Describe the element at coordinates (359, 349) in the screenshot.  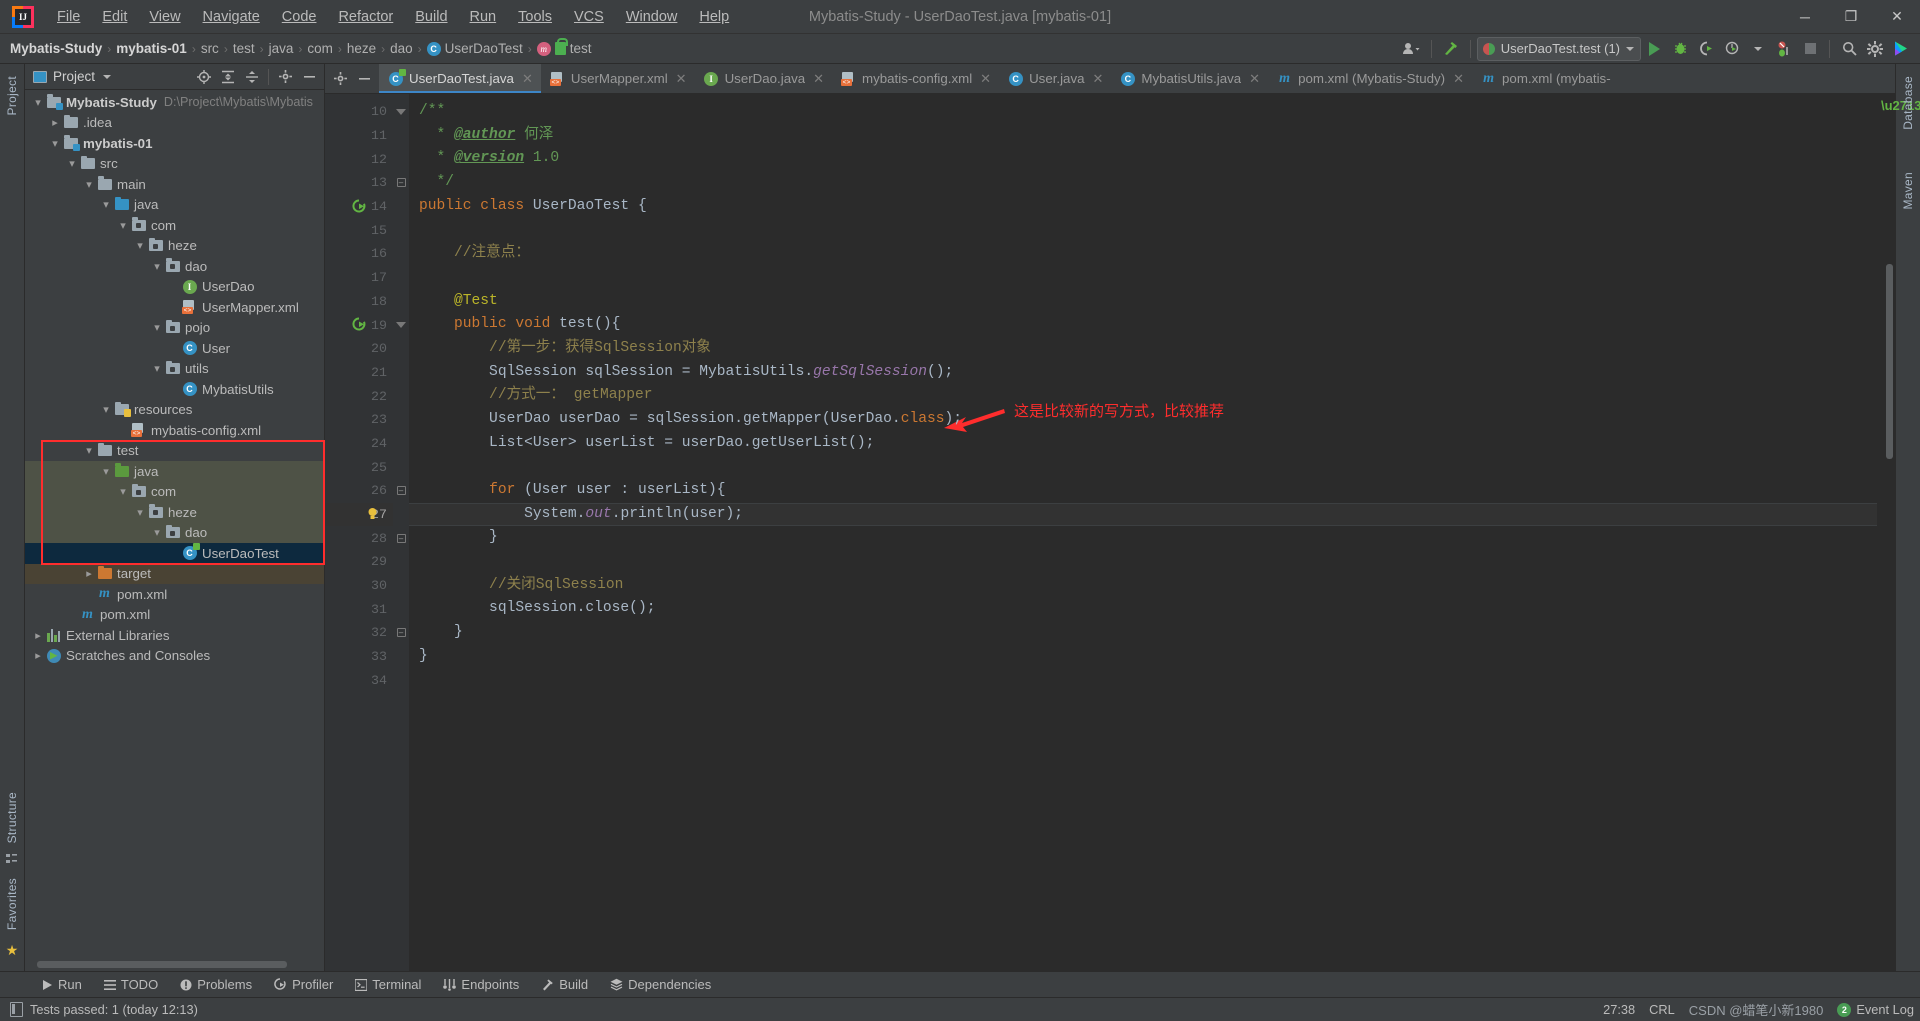
I see `gutter-line-20: 20` at that location.